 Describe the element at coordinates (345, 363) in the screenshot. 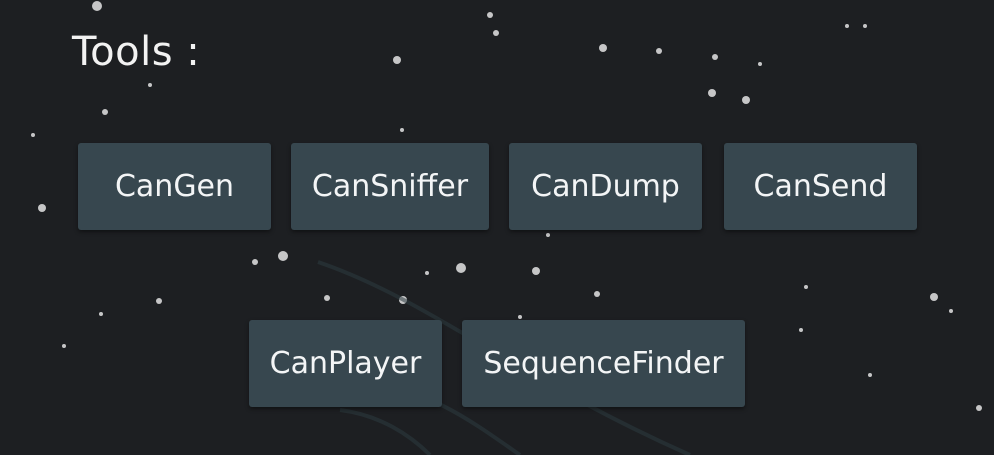

I see `canplayer-button: CanPlayer` at that location.